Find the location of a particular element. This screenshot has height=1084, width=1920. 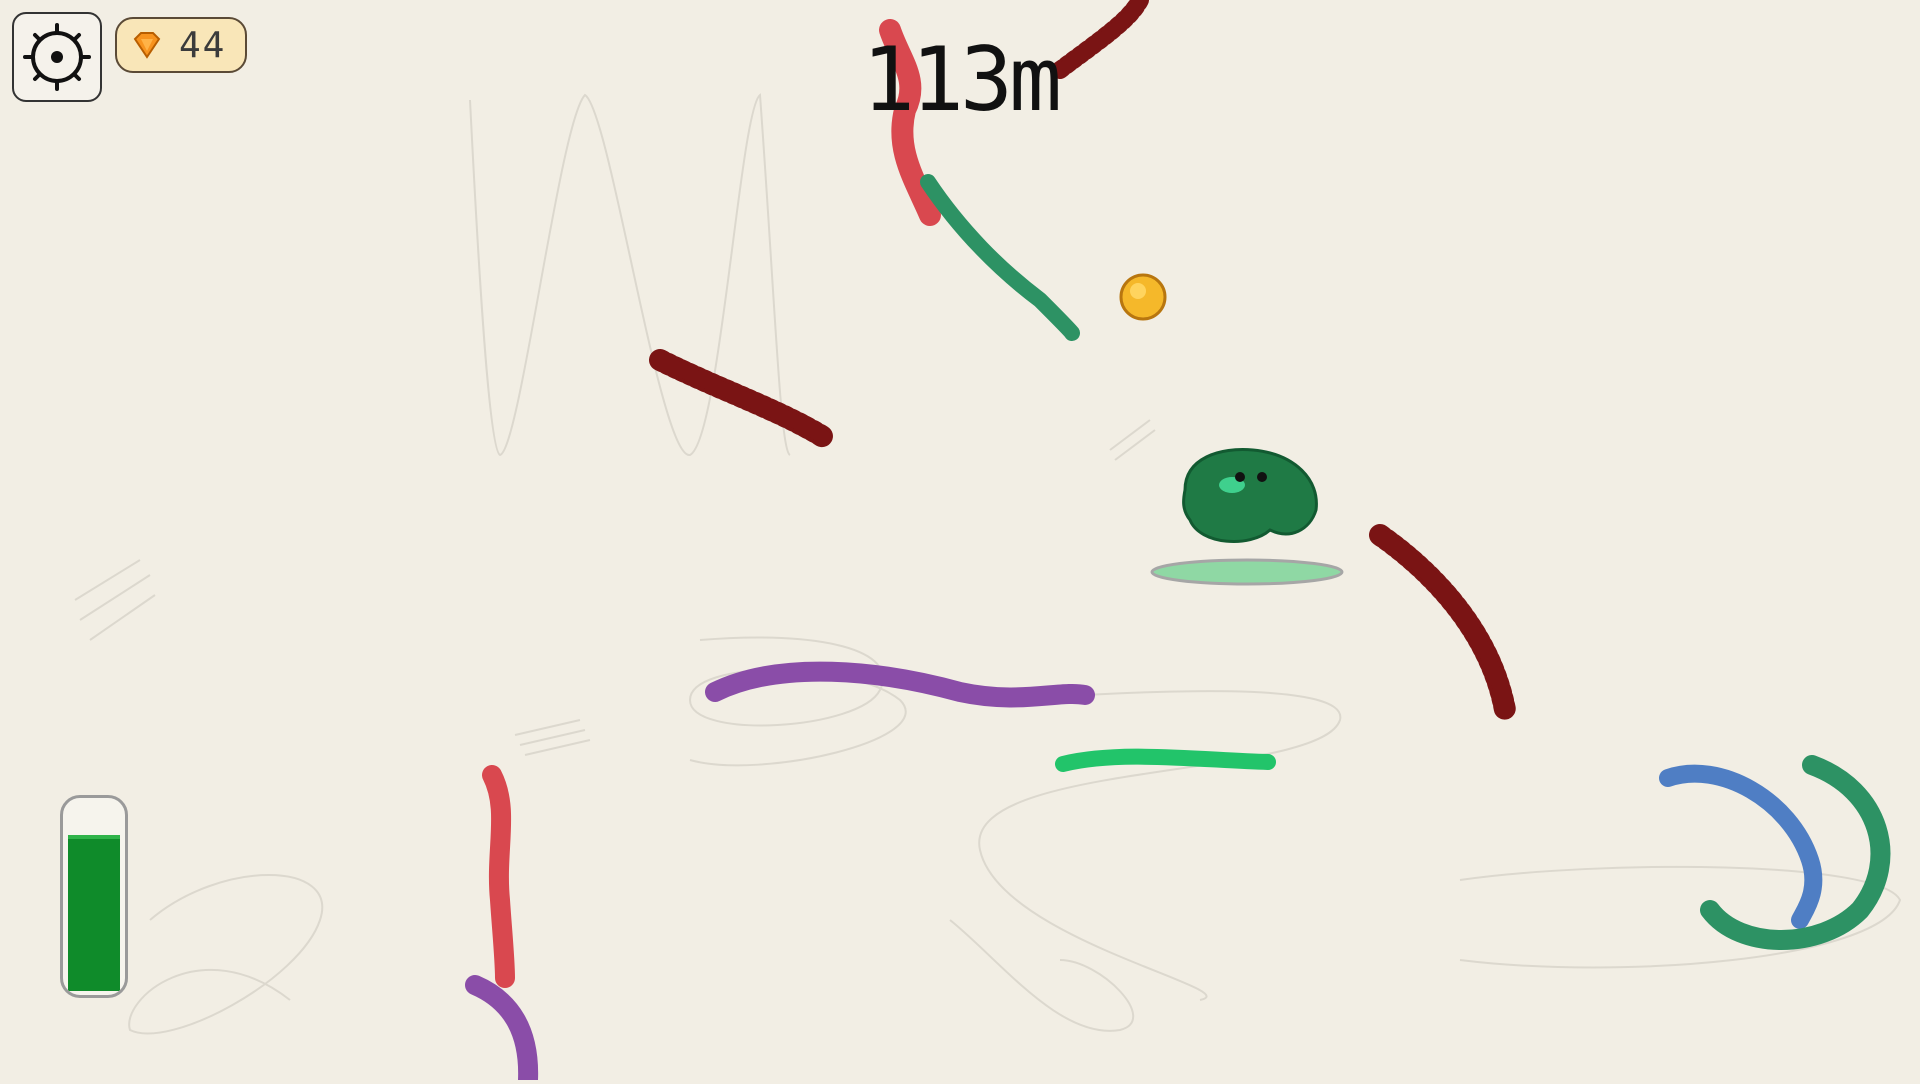

player-blob is located at coordinates (1250, 495).